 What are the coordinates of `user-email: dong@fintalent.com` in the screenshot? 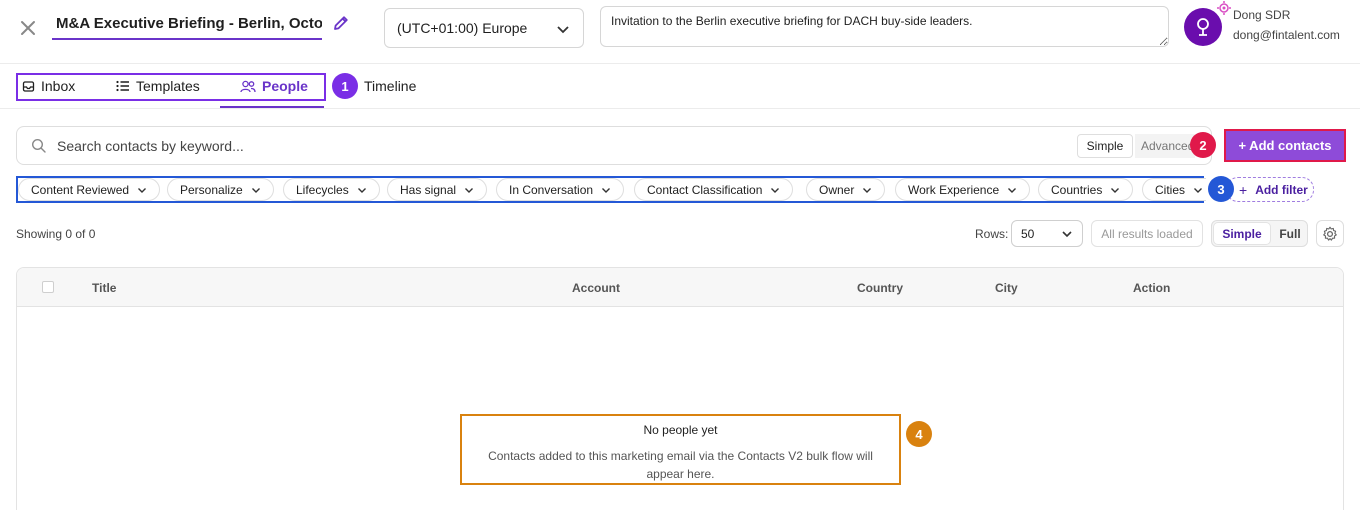 It's located at (1286, 35).